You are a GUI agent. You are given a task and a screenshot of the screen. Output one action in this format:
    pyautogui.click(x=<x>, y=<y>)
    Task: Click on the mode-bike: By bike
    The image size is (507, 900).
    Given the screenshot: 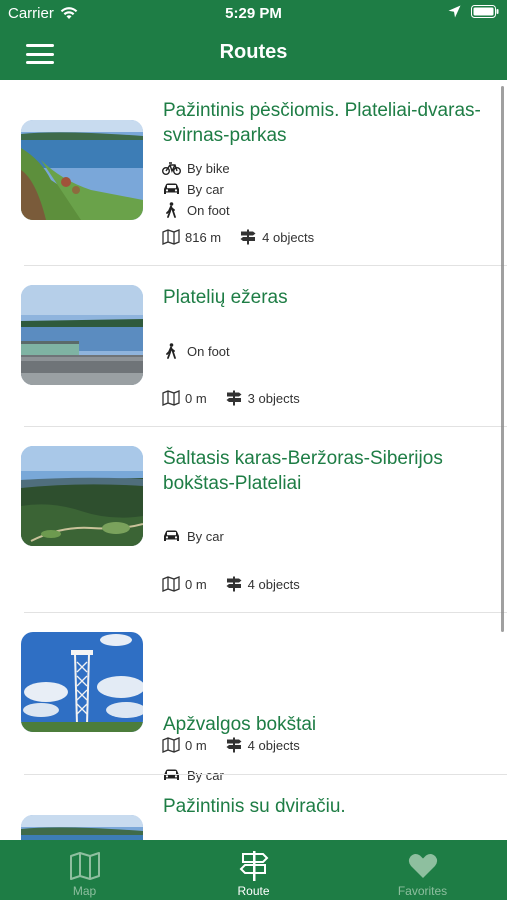 What is the action you would take?
    pyautogui.click(x=196, y=168)
    